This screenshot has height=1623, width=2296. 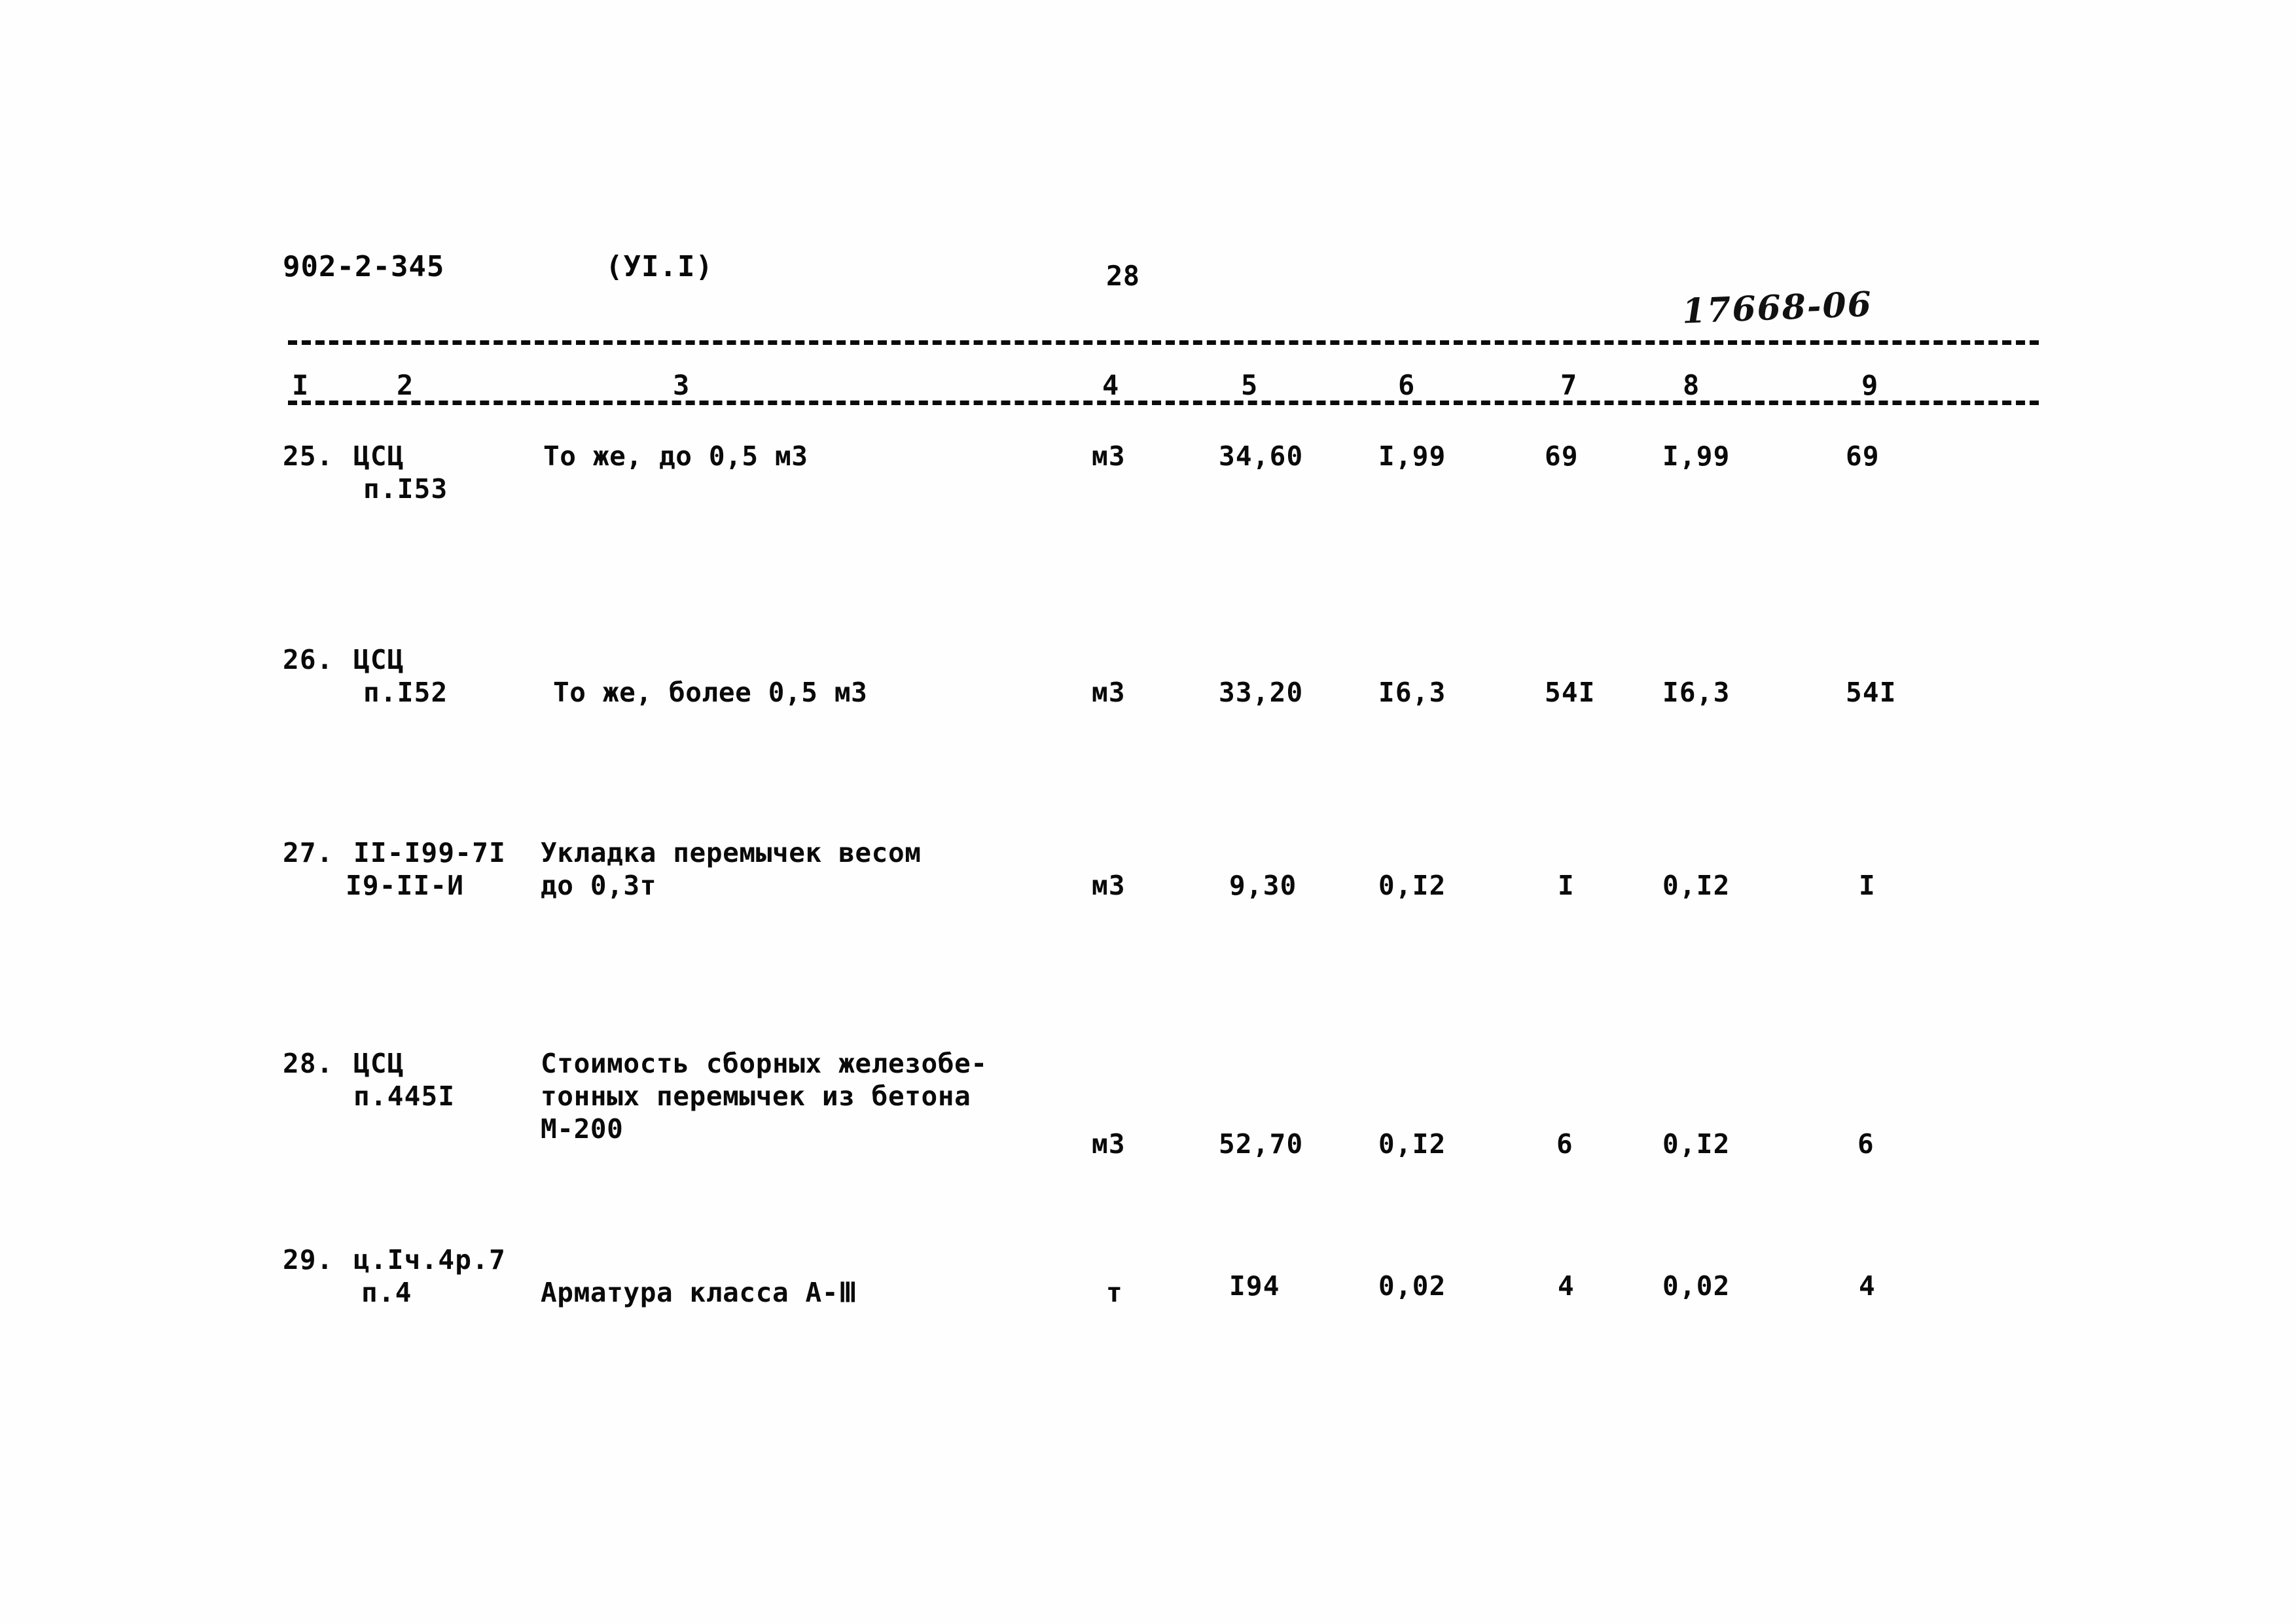 What do you see at coordinates (429, 1259) in the screenshot?
I see `row-code-line-1: ц.Iч.4р.7` at bounding box center [429, 1259].